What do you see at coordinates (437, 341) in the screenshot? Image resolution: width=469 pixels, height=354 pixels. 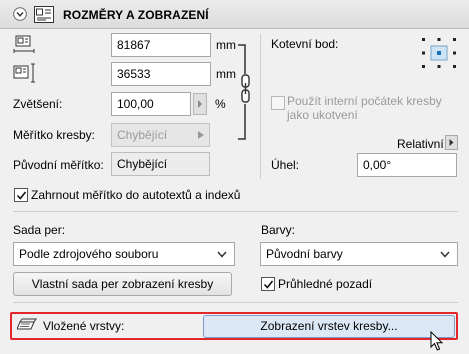 I see `mouse-cursor-icon` at bounding box center [437, 341].